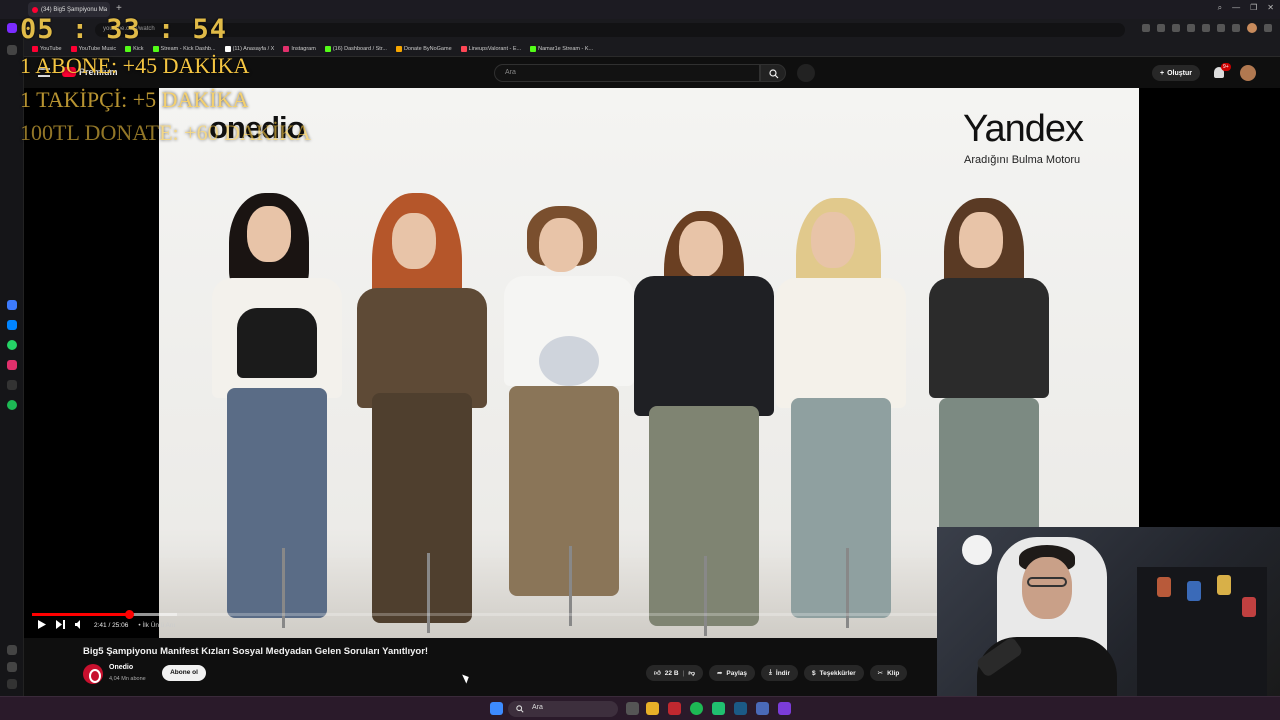 This screenshot has width=1280, height=720. I want to click on x-icon, so click(12, 385).